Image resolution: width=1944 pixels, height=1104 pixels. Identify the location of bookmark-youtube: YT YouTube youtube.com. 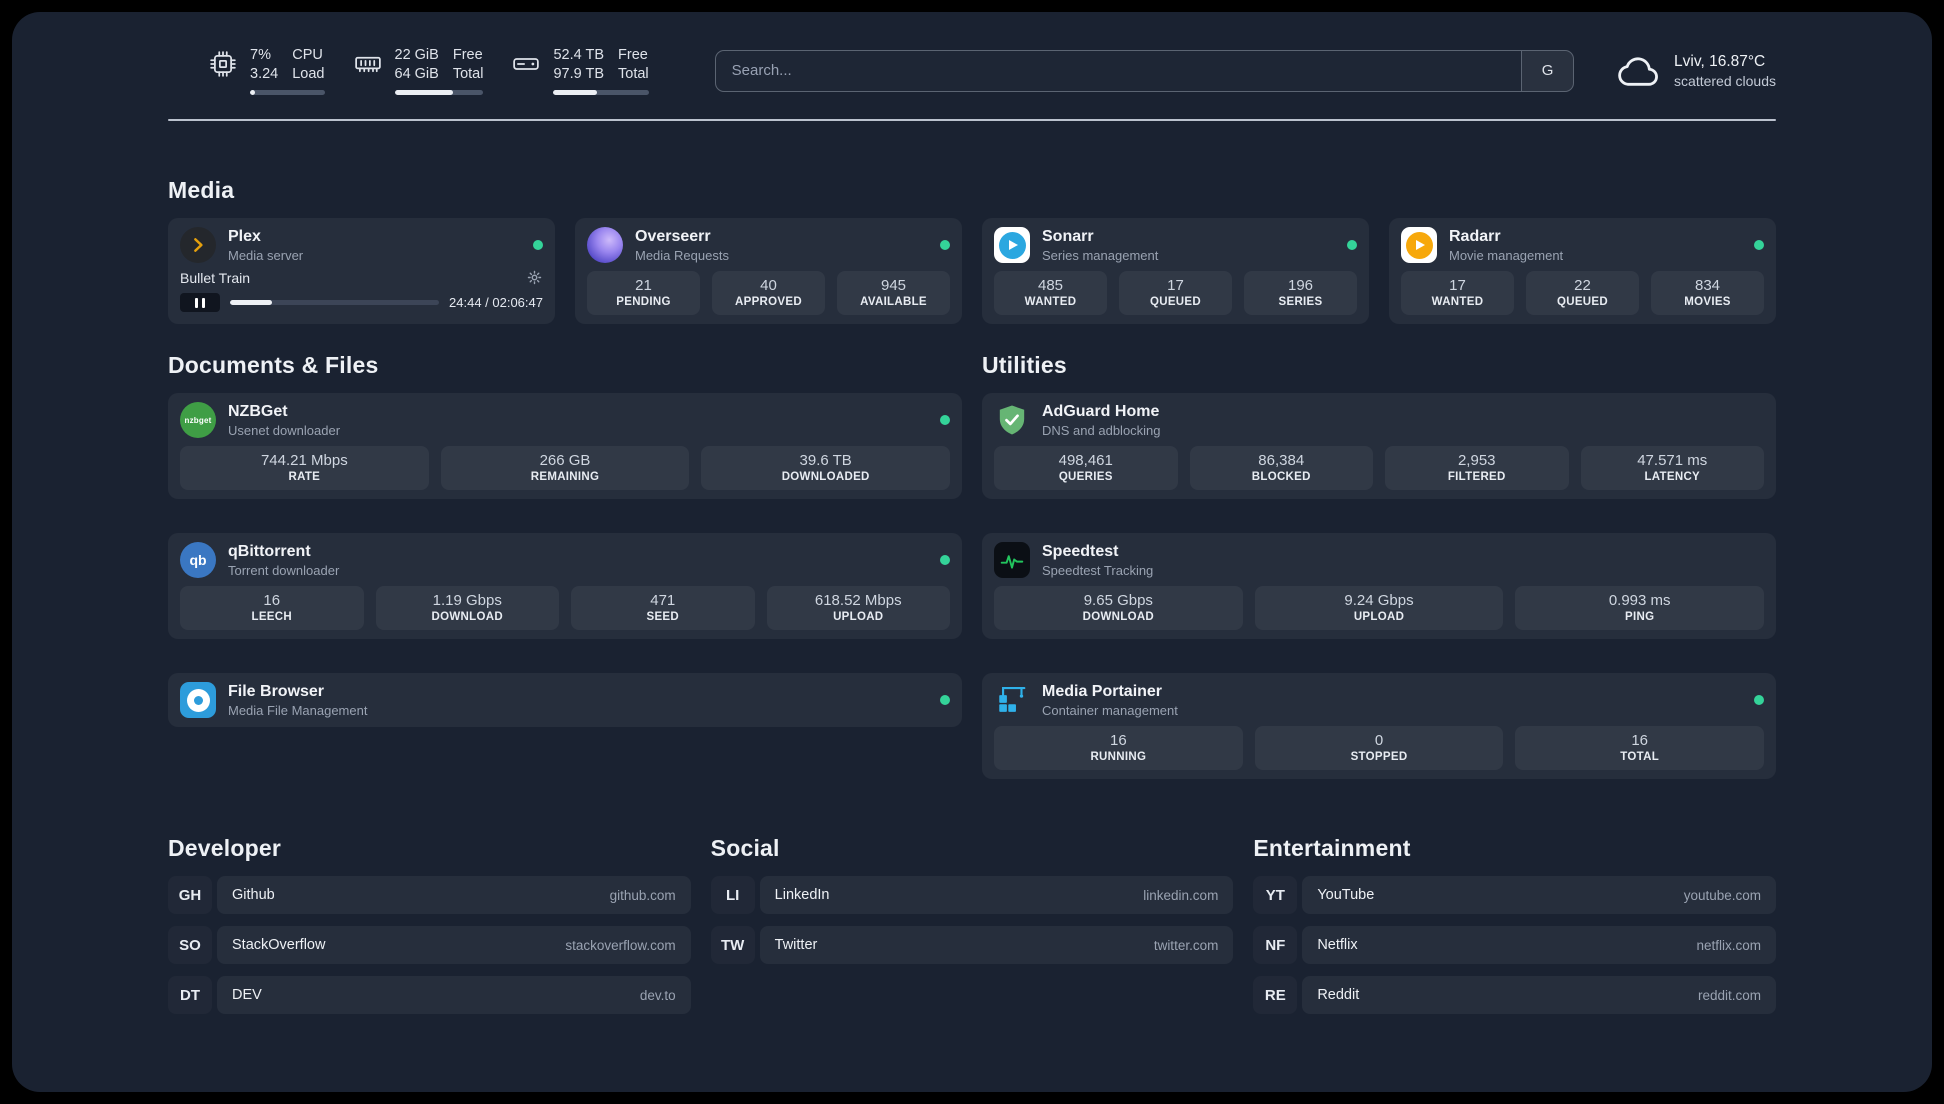
(1514, 895).